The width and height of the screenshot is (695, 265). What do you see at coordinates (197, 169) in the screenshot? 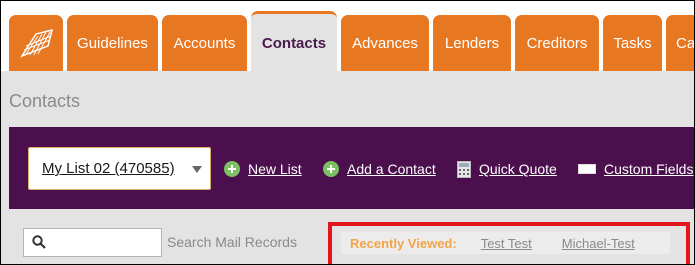
I see `dropdown-caret-icon` at bounding box center [197, 169].